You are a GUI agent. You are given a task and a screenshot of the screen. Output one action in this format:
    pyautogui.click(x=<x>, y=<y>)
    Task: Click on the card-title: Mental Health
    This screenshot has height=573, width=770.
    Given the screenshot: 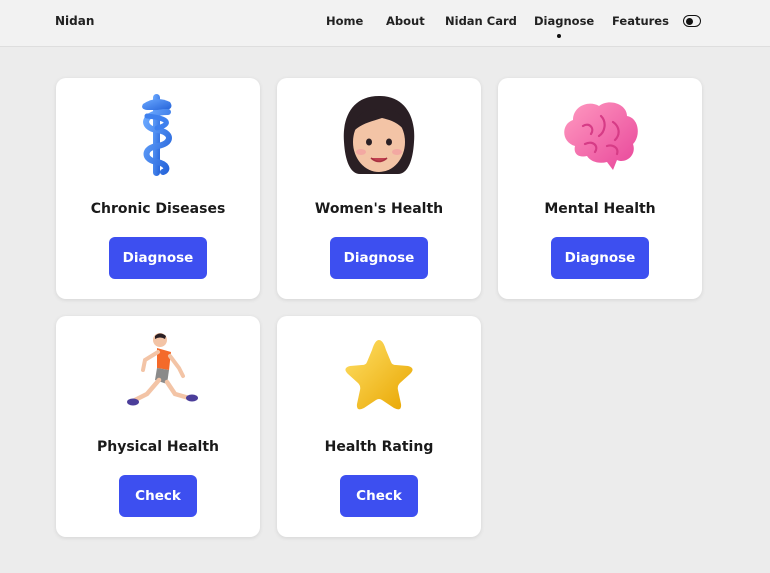 What is the action you would take?
    pyautogui.click(x=600, y=209)
    